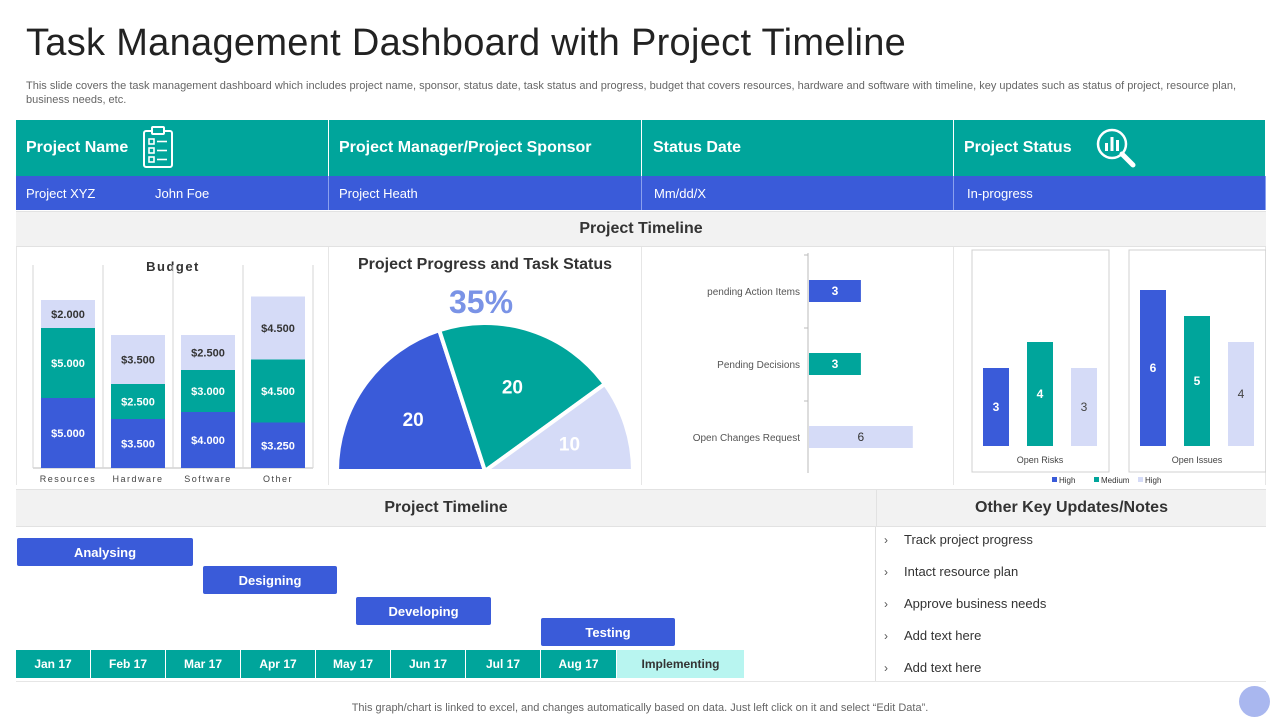  What do you see at coordinates (485, 193) in the screenshot?
I see `value-project-manager: Project Heath` at bounding box center [485, 193].